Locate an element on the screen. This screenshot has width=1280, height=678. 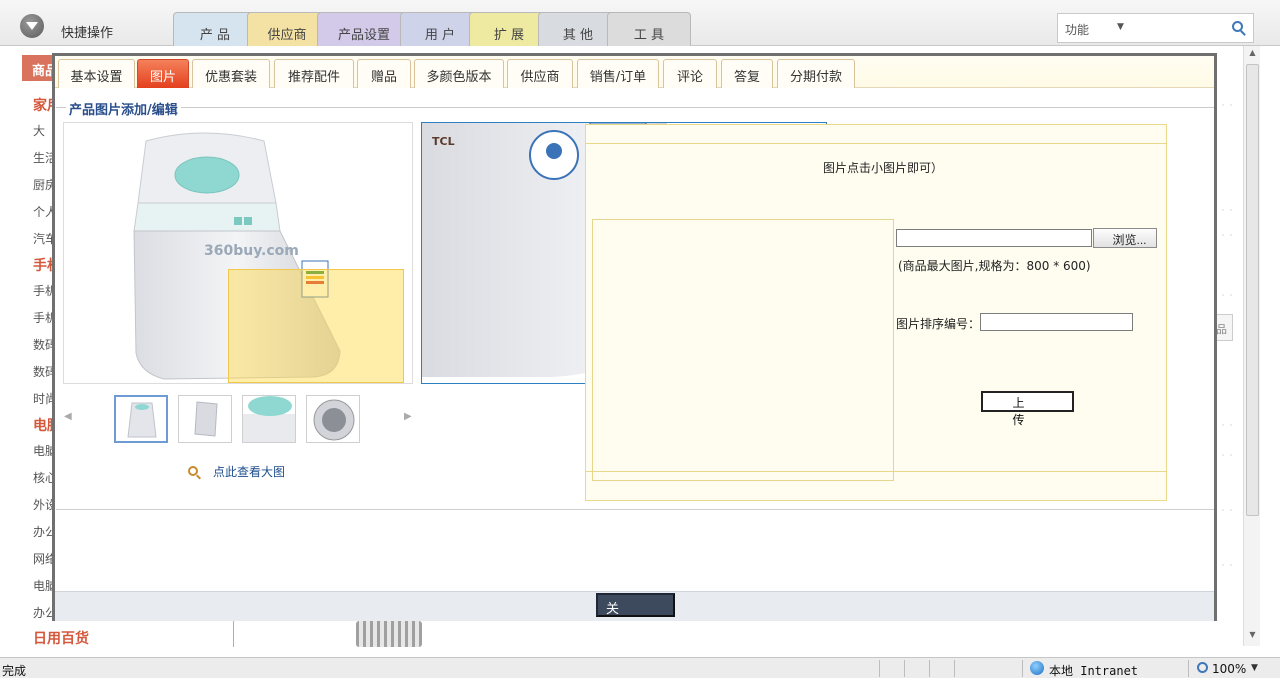
tab-reviews: 评论 is located at coordinates (690, 73).